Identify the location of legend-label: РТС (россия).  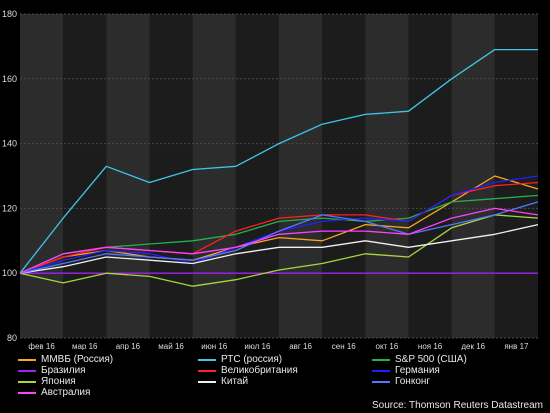
(252, 359).